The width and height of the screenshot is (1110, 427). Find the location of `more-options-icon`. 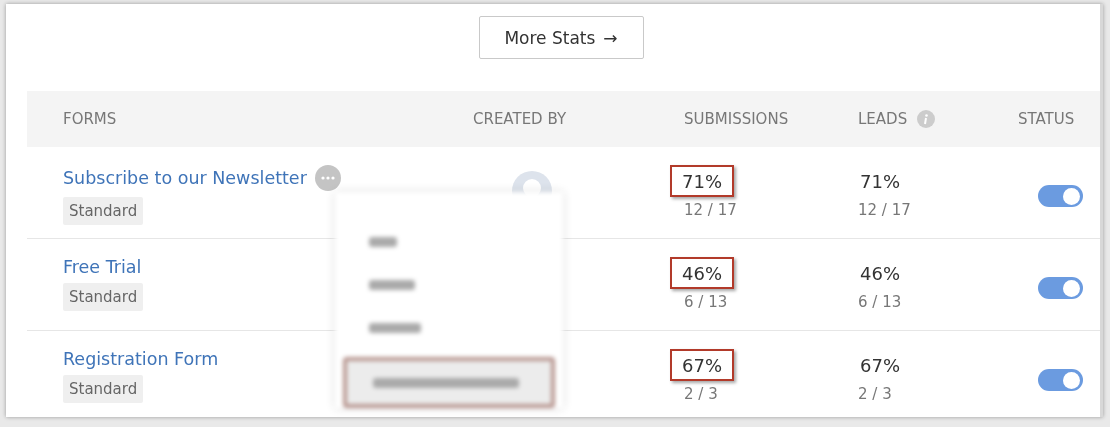

more-options-icon is located at coordinates (327, 178).